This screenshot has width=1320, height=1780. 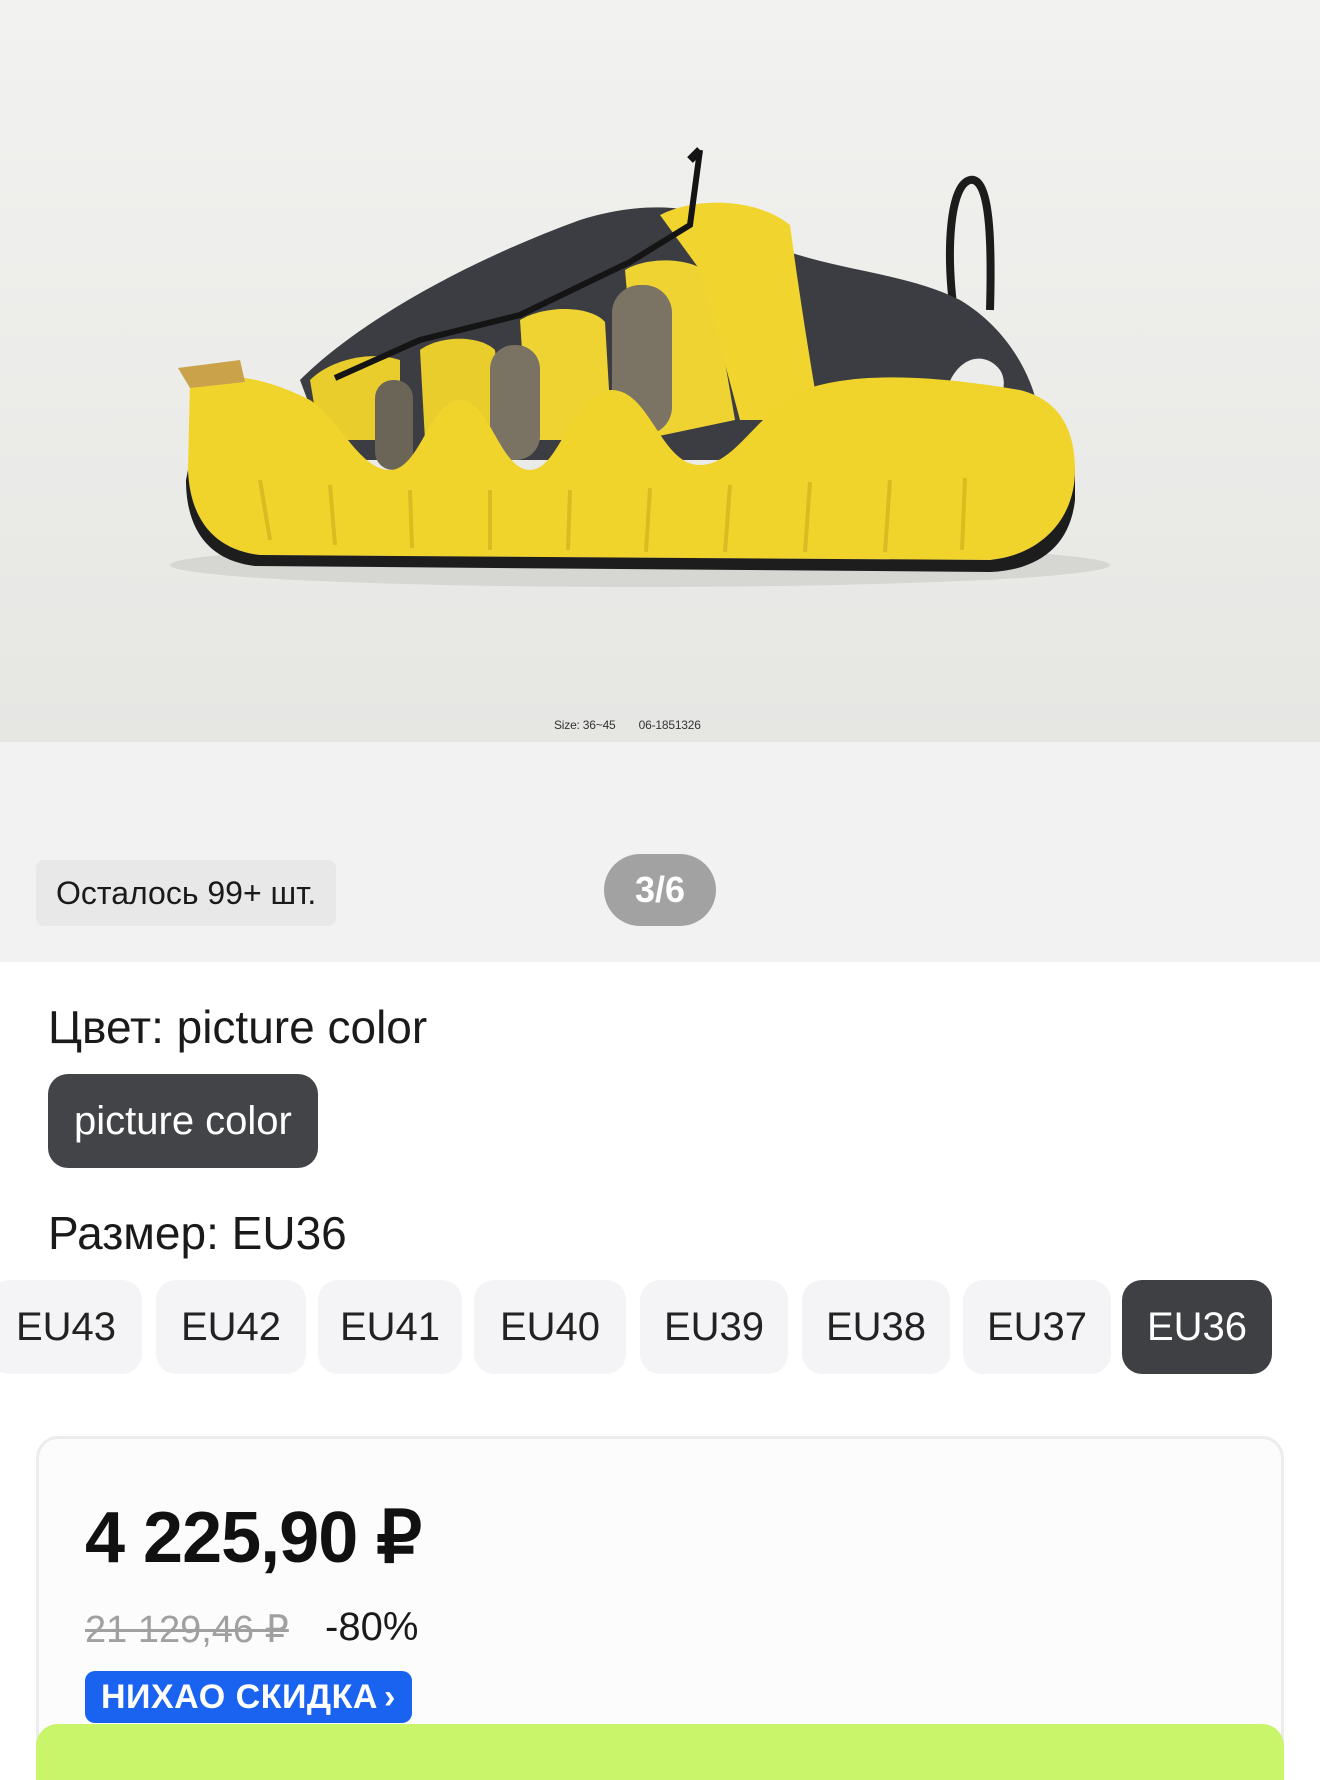 What do you see at coordinates (231, 1327) in the screenshot?
I see `size-option-eu42: EU42` at bounding box center [231, 1327].